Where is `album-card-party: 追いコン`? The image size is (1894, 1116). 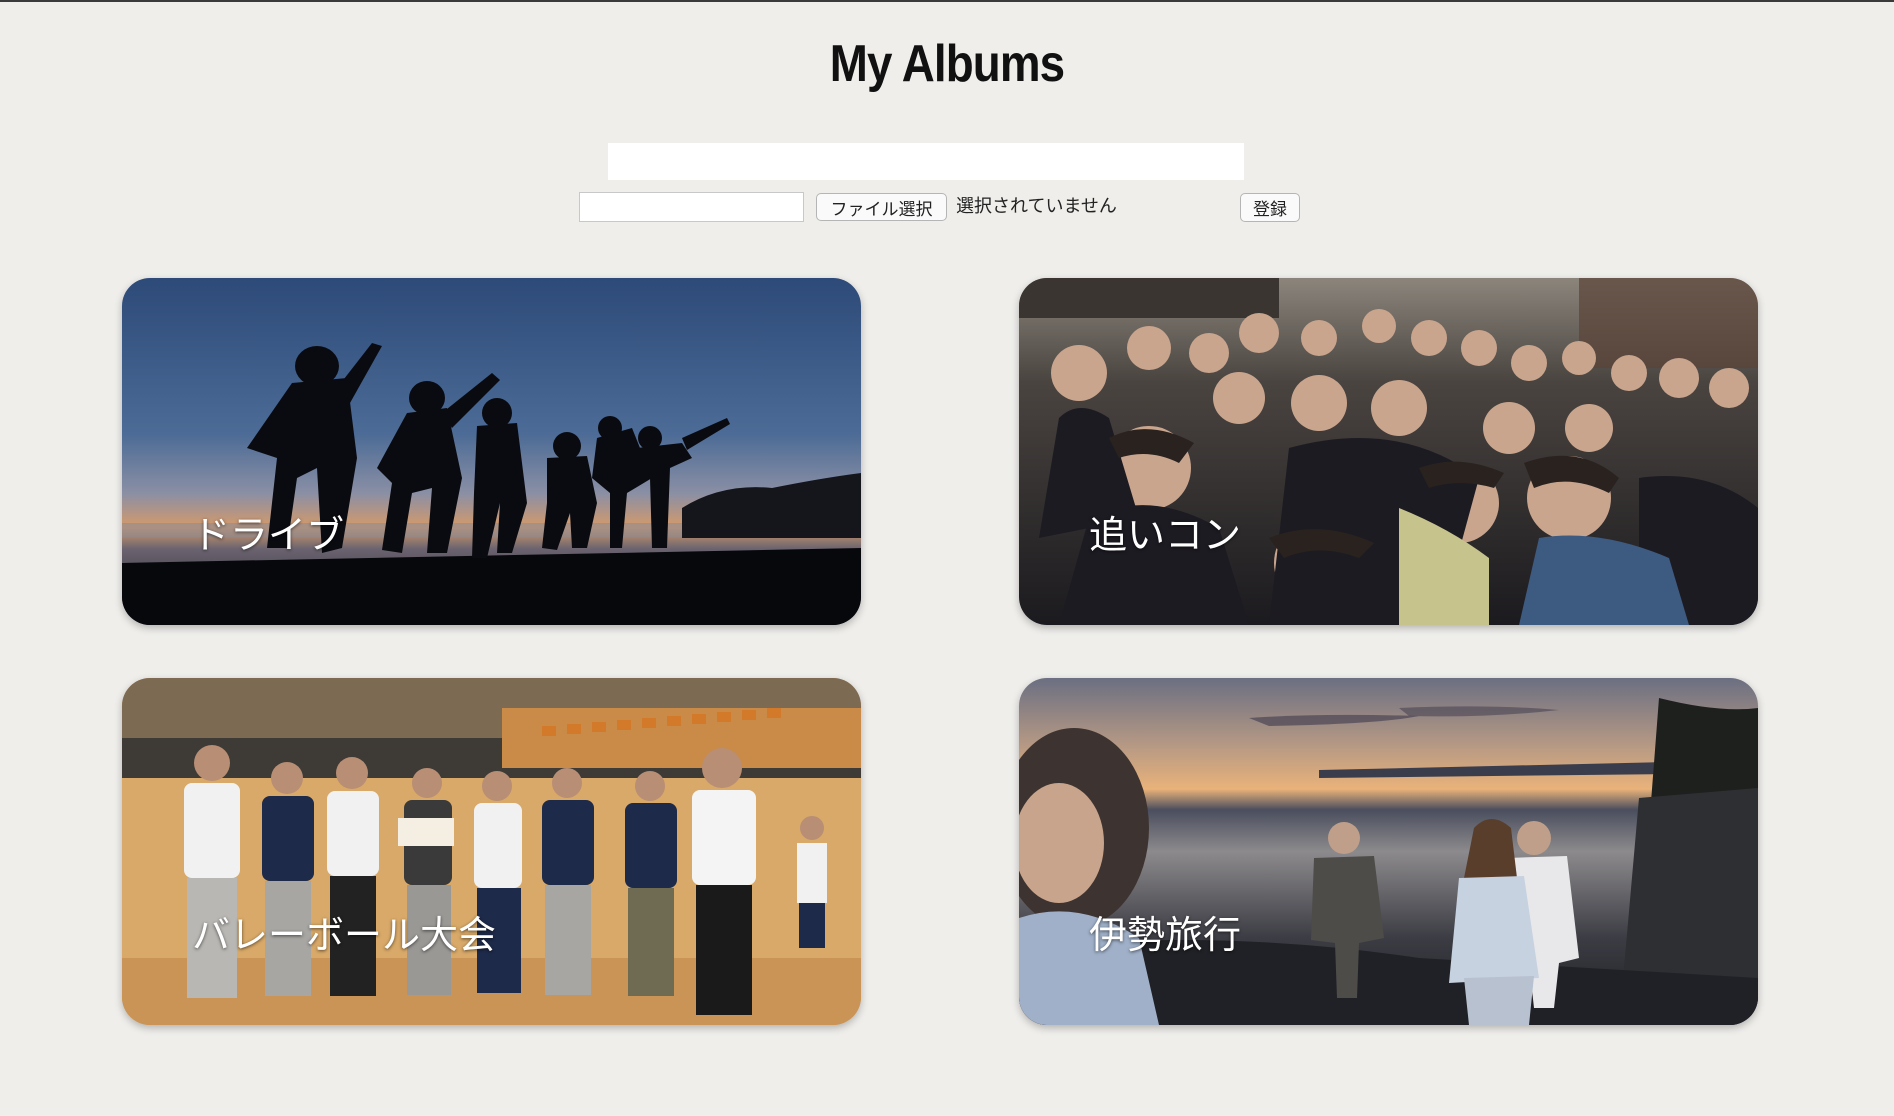 album-card-party: 追いコン is located at coordinates (1388, 451).